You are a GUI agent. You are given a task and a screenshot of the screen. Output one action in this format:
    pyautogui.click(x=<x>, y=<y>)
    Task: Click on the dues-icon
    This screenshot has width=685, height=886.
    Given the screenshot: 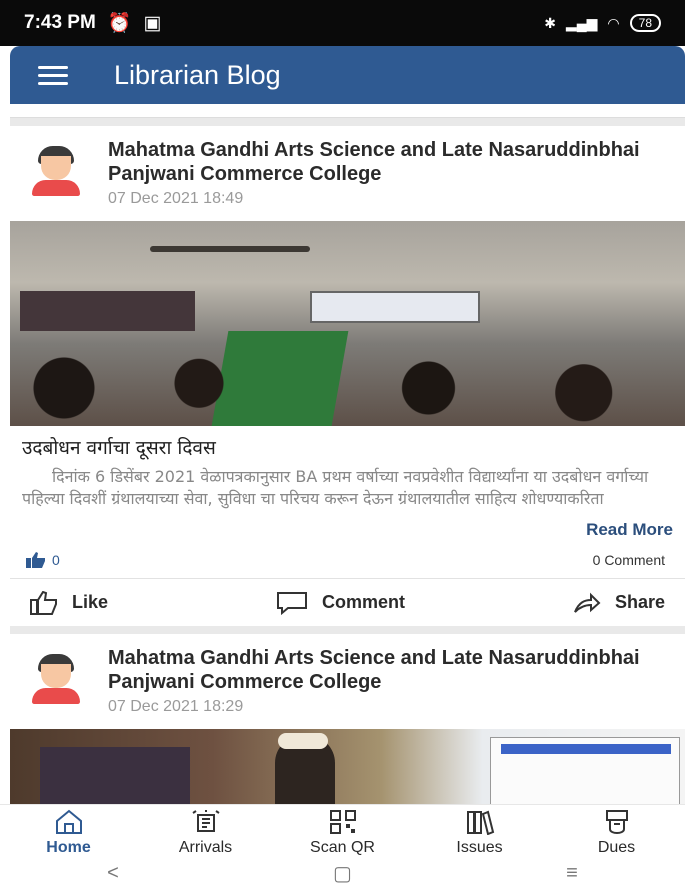 What is the action you would take?
    pyautogui.click(x=616, y=821)
    